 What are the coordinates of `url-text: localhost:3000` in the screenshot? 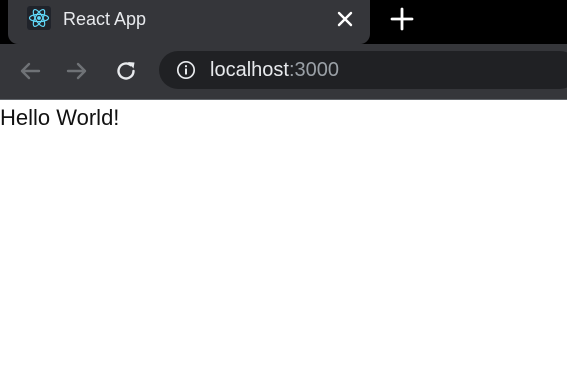 It's located at (274, 70).